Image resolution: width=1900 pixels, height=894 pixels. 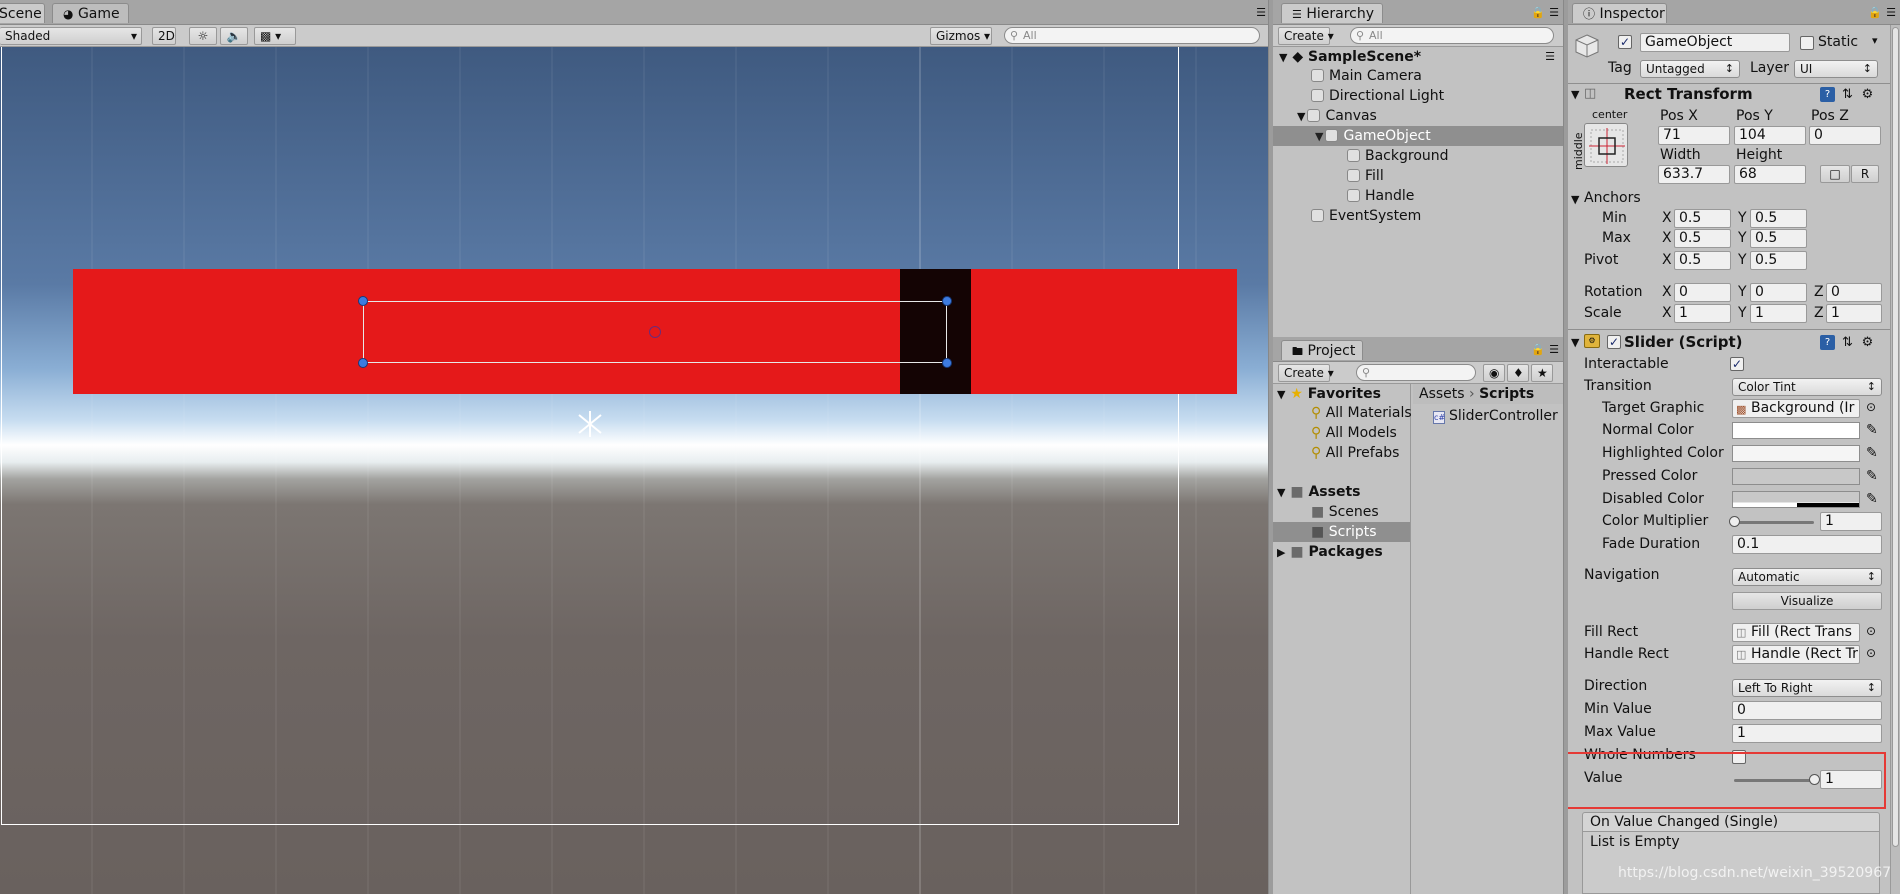 What do you see at coordinates (1442, 394) in the screenshot?
I see `breadcrumb-assets: Assets` at bounding box center [1442, 394].